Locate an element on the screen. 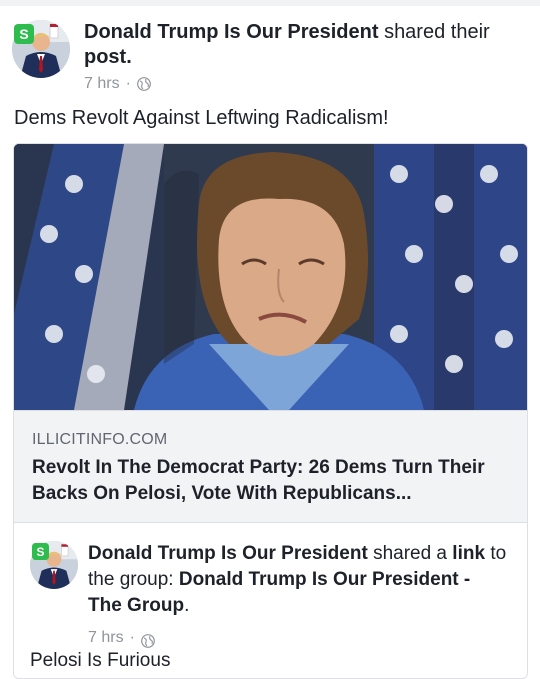 Image resolution: width=540 pixels, height=679 pixels. author-name: Donald Trump Is Our President is located at coordinates (231, 32).